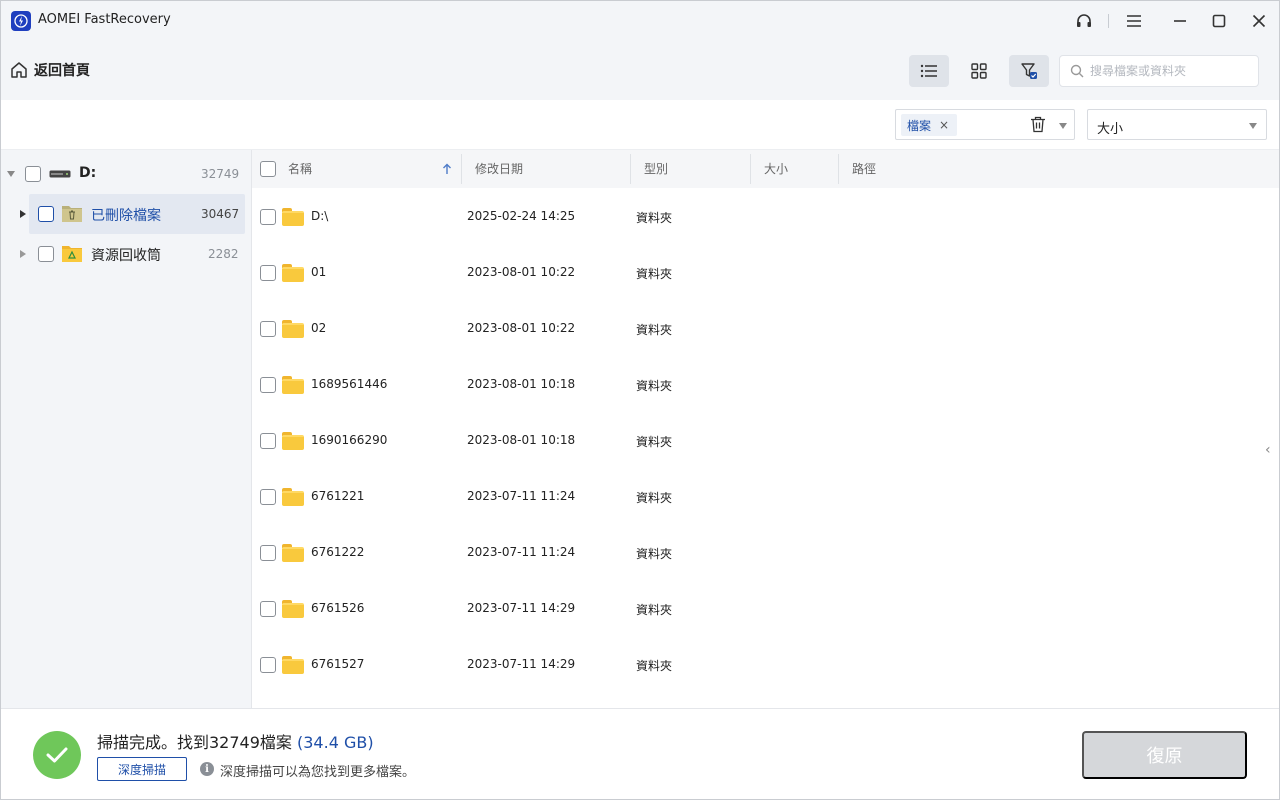 The height and width of the screenshot is (800, 1280). I want to click on file-modified-date: 2023-08-01 10:18, so click(521, 384).